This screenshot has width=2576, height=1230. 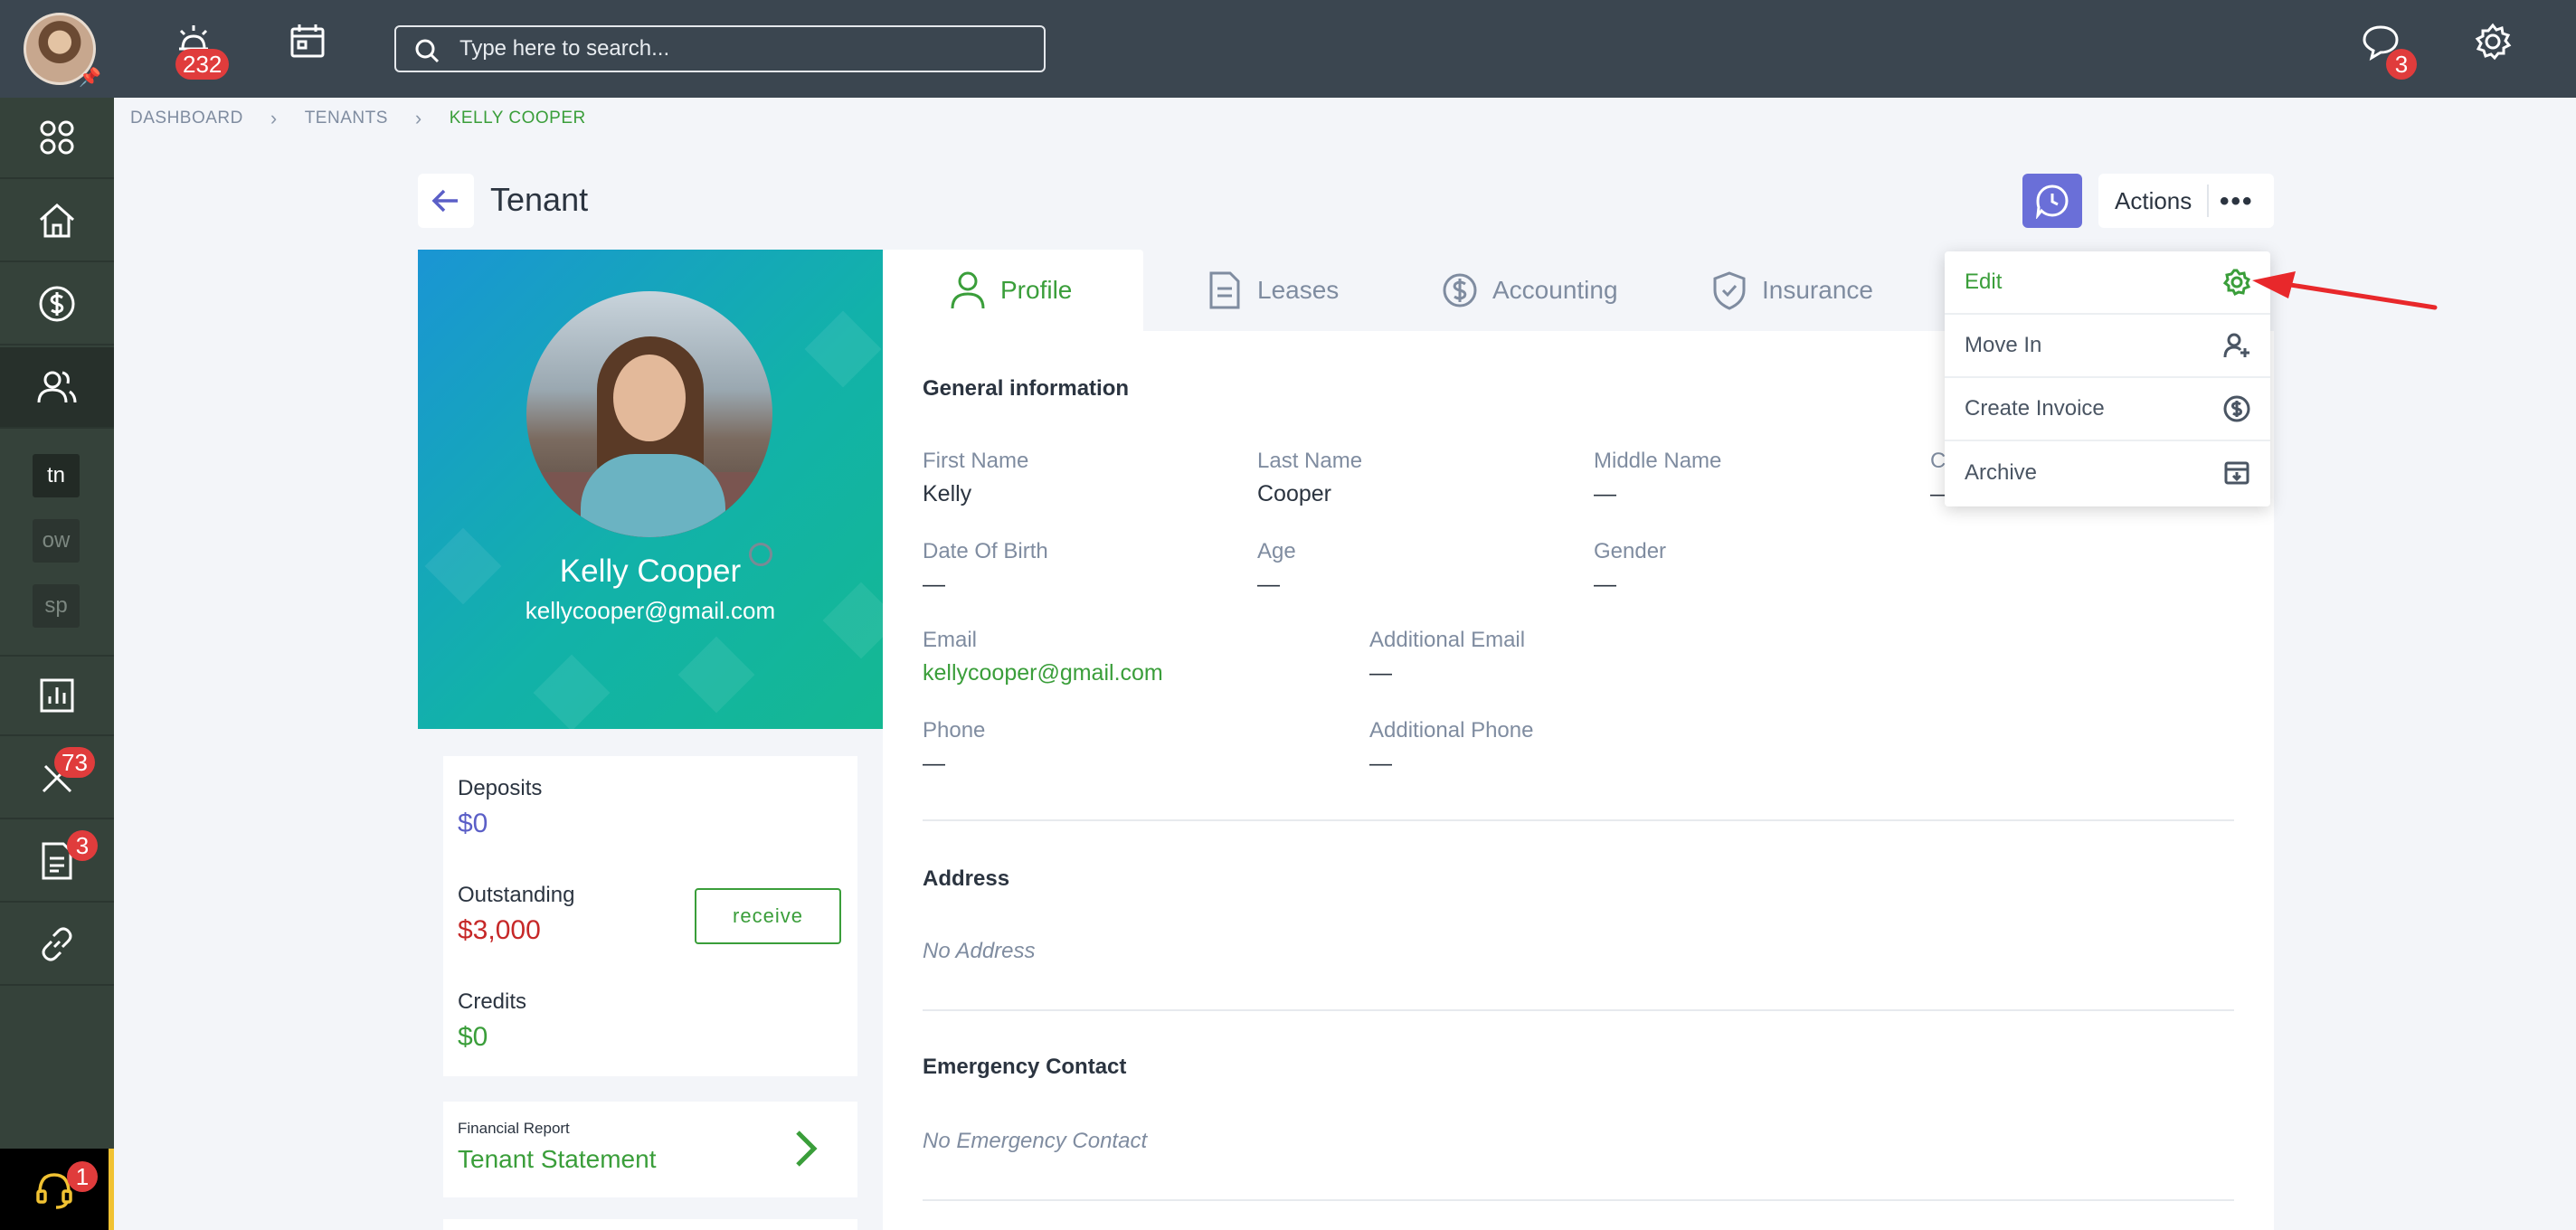 What do you see at coordinates (2402, 64) in the screenshot?
I see `messages-badge: 3` at bounding box center [2402, 64].